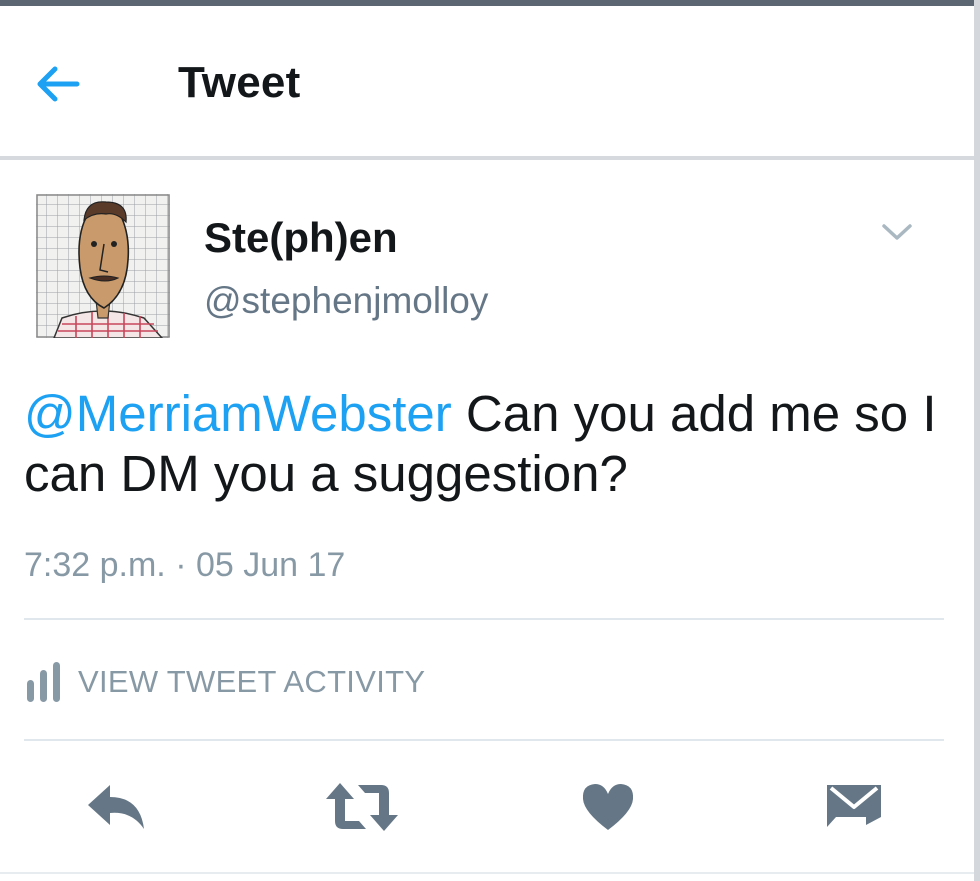 The width and height of the screenshot is (980, 881). What do you see at coordinates (238, 413) in the screenshot?
I see `mention-link: @MerriamWebster` at bounding box center [238, 413].